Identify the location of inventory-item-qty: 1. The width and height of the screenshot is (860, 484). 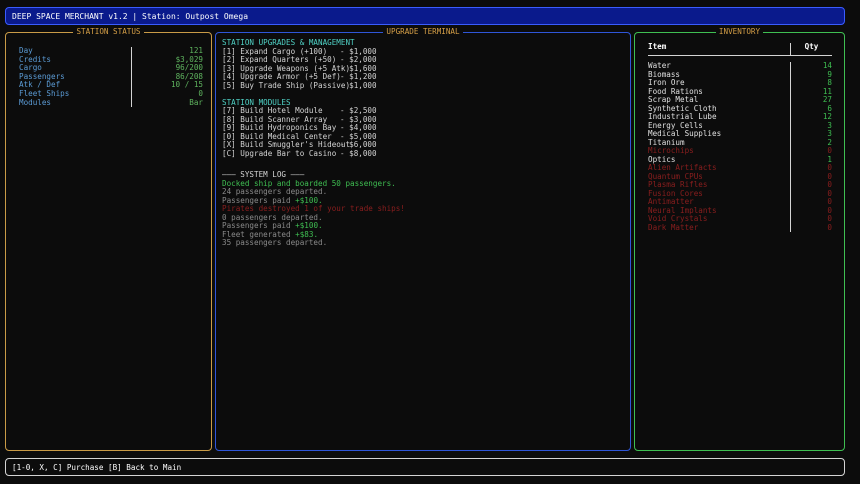
(811, 160).